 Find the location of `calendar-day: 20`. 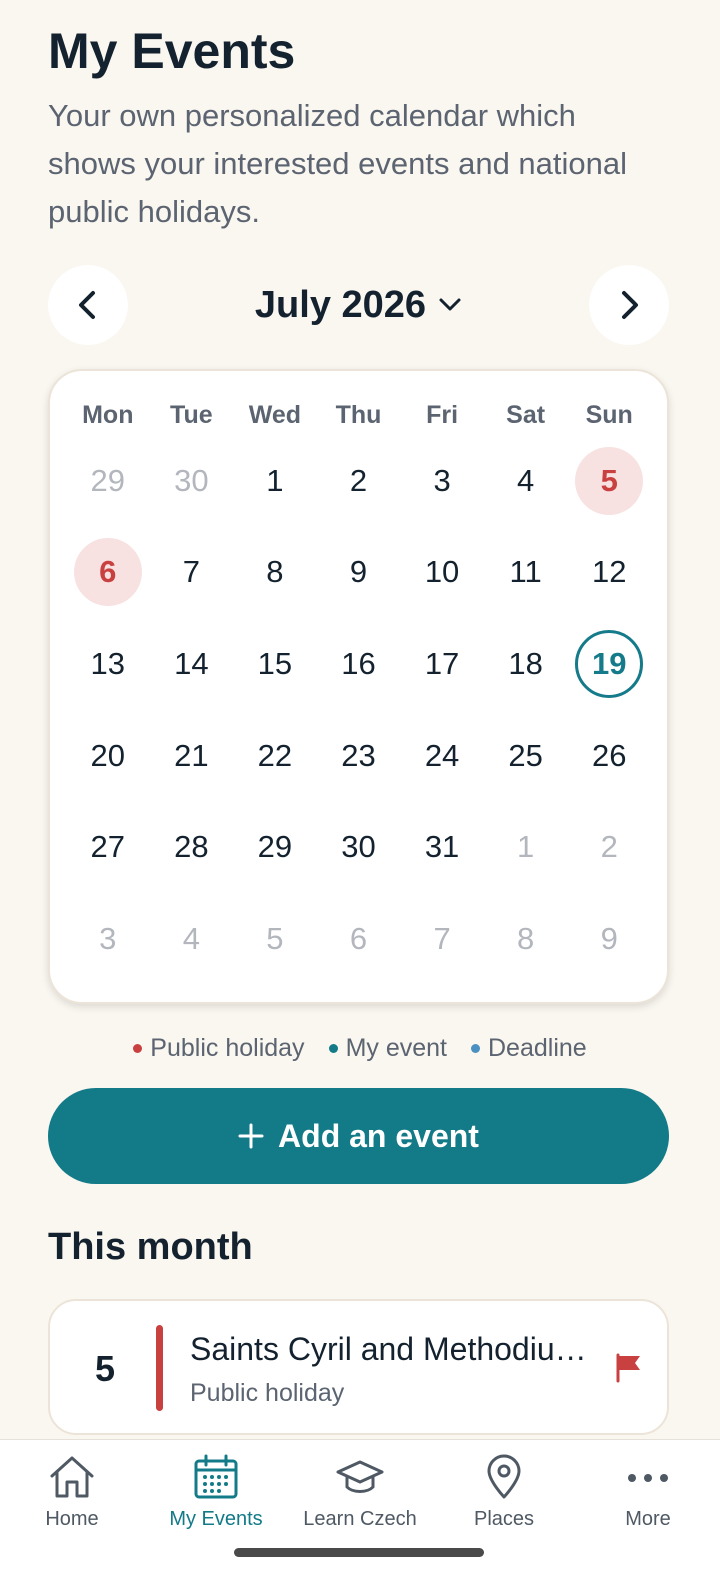

calendar-day: 20 is located at coordinates (108, 756).